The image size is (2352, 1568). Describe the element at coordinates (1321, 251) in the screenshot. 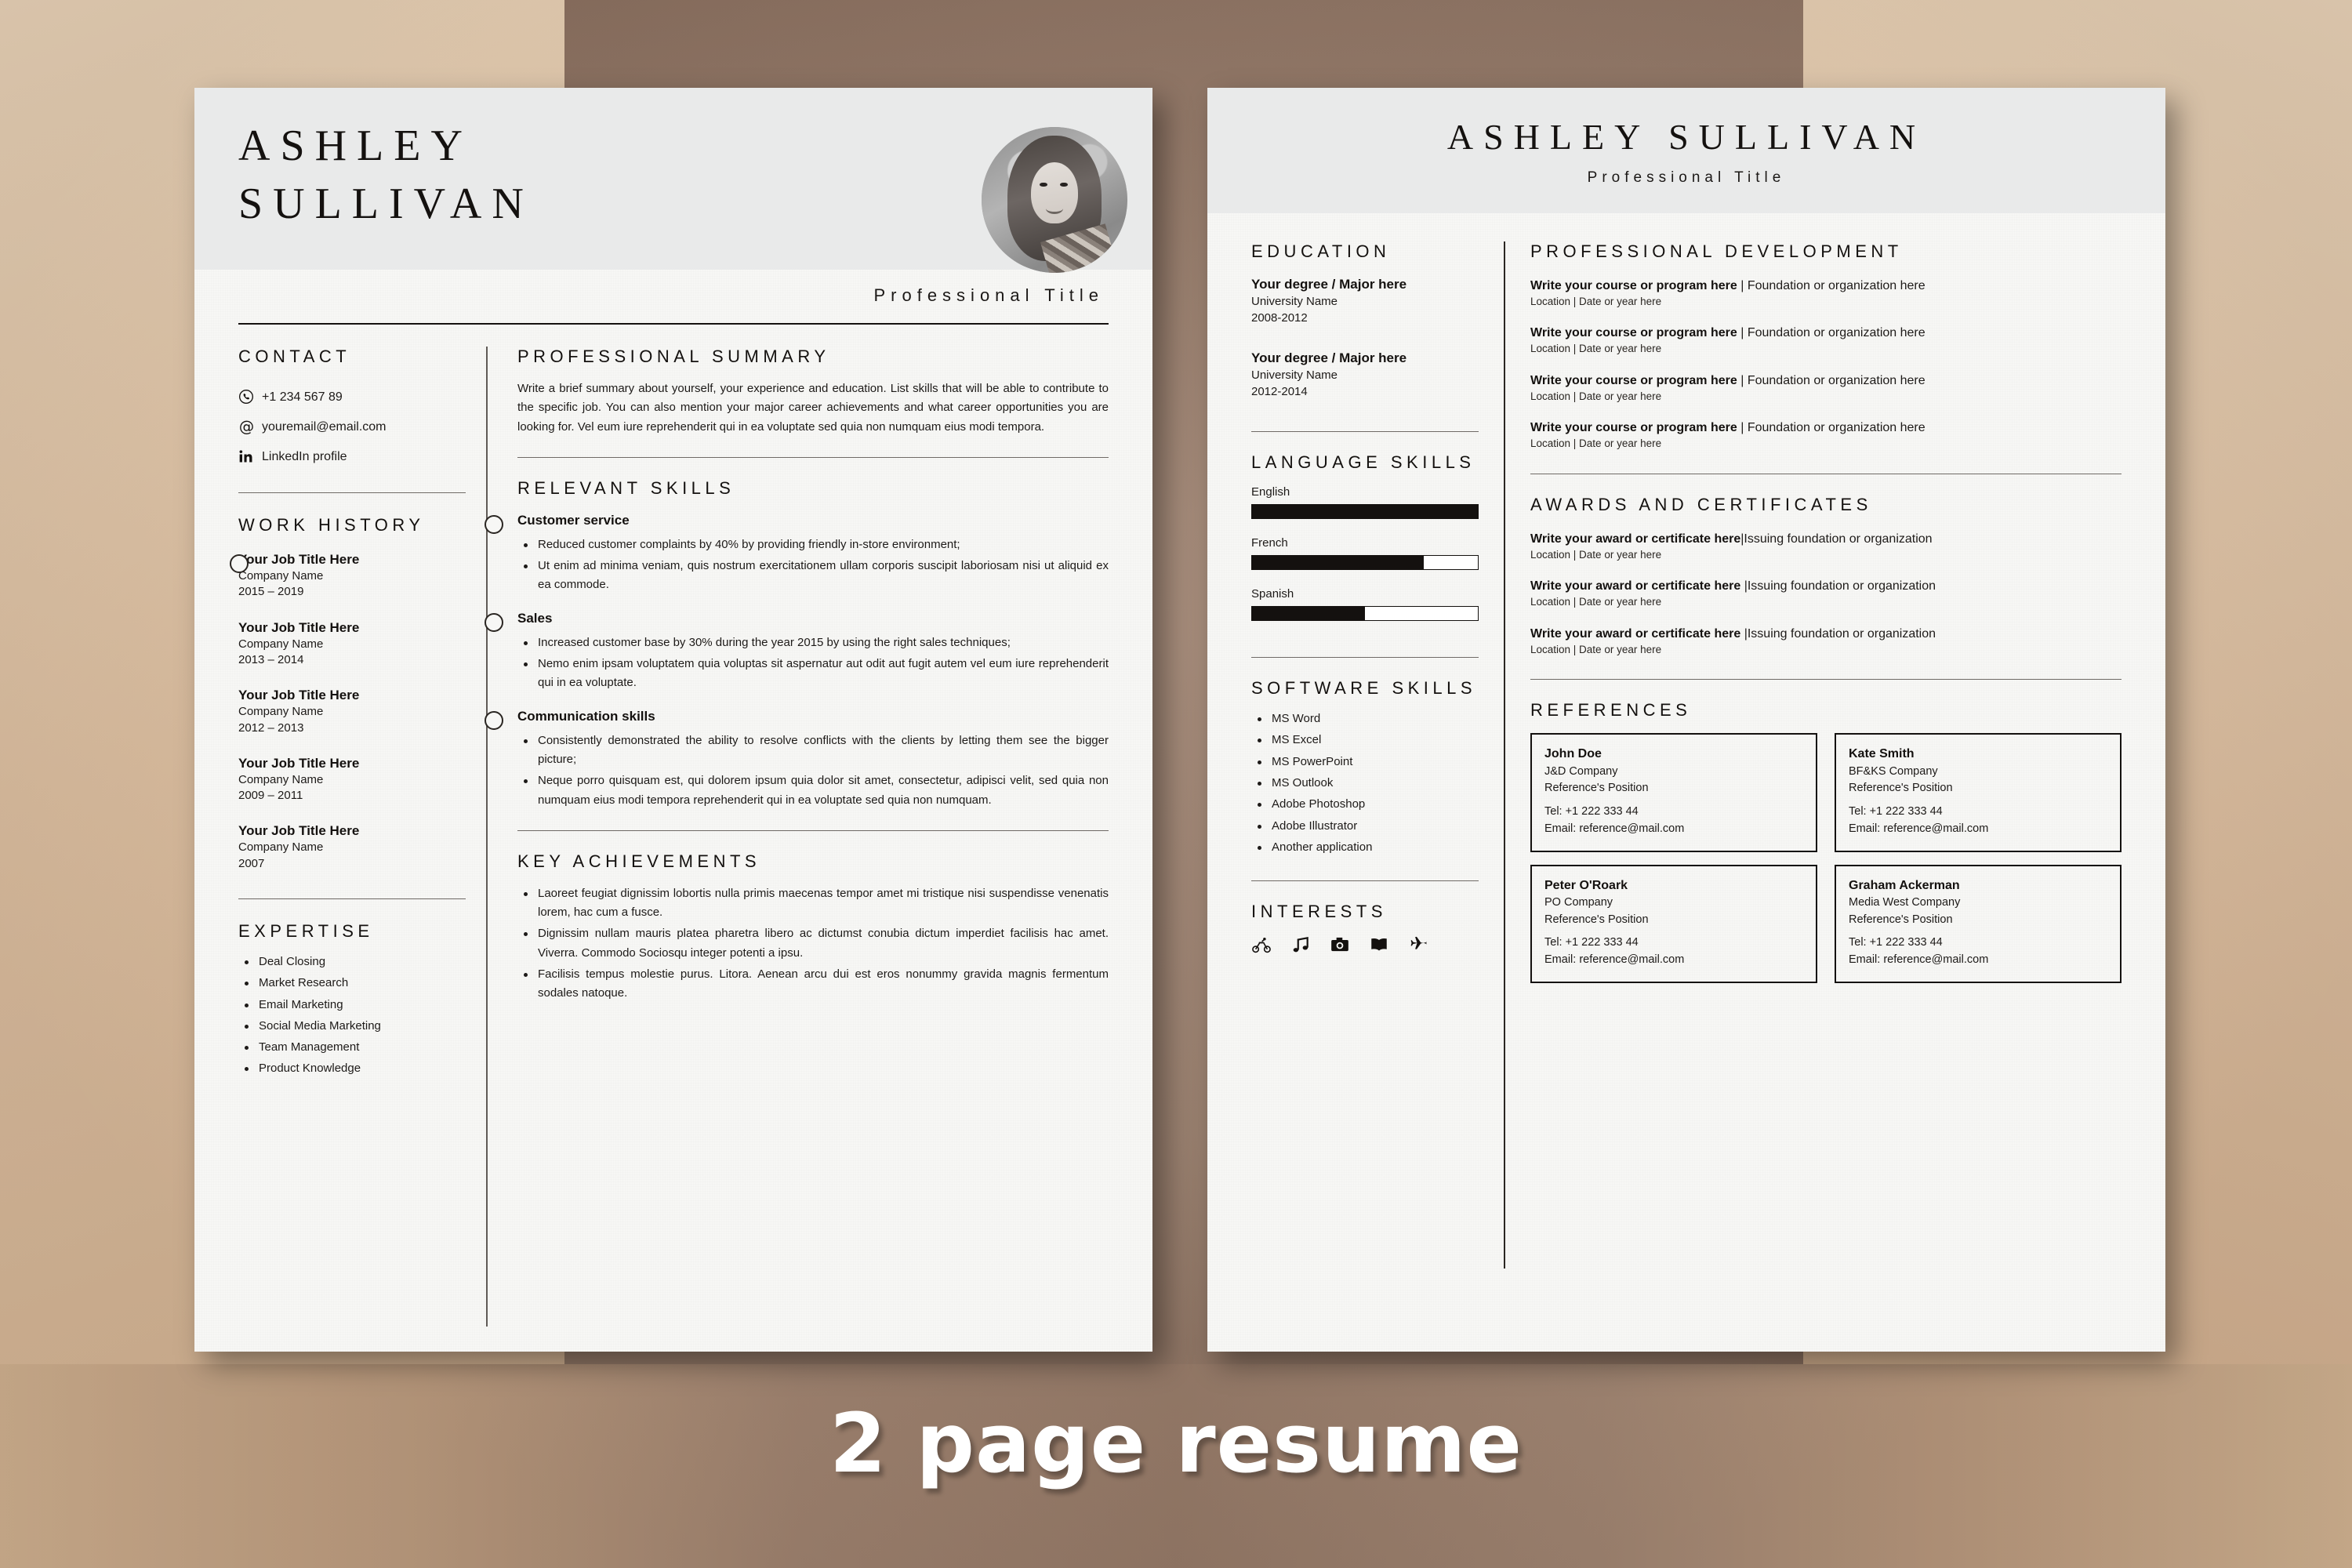

I see `education-heading: EDUCATION` at that location.